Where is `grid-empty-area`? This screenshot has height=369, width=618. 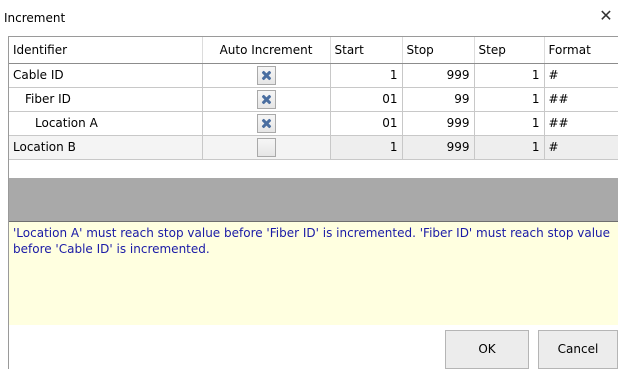
grid-empty-area is located at coordinates (313, 200).